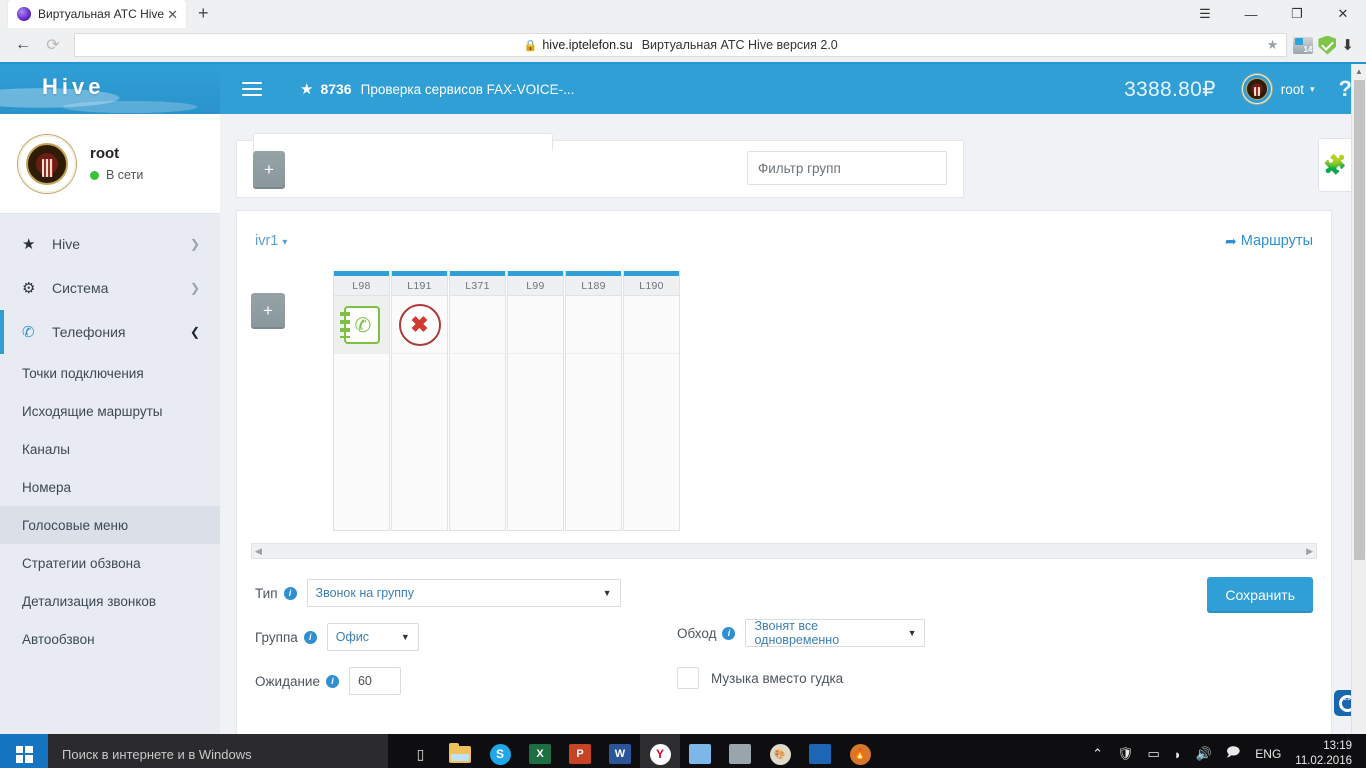 The width and height of the screenshot is (1366, 768). Describe the element at coordinates (372, 637) in the screenshot. I see `group-select: Офис ▼` at that location.